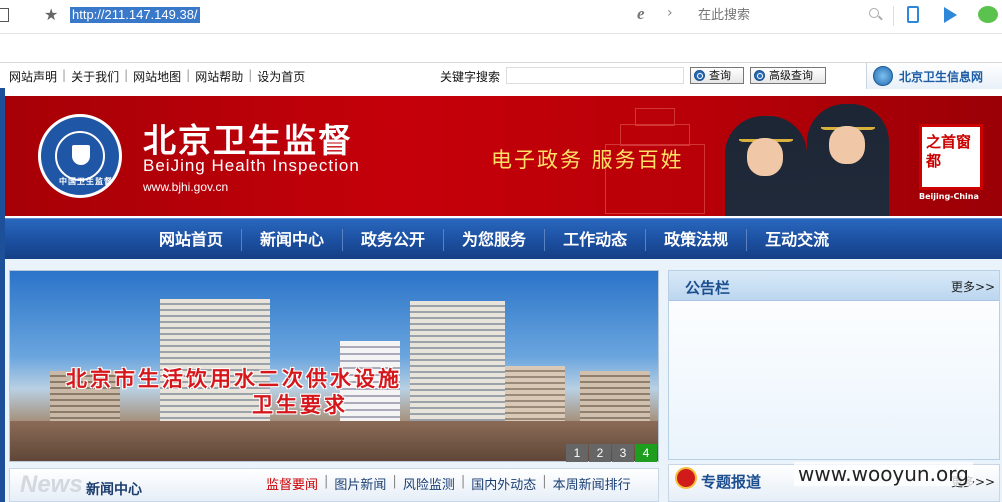 This screenshot has height=502, width=1002. What do you see at coordinates (788, 15) in the screenshot?
I see `browser-search-input` at bounding box center [788, 15].